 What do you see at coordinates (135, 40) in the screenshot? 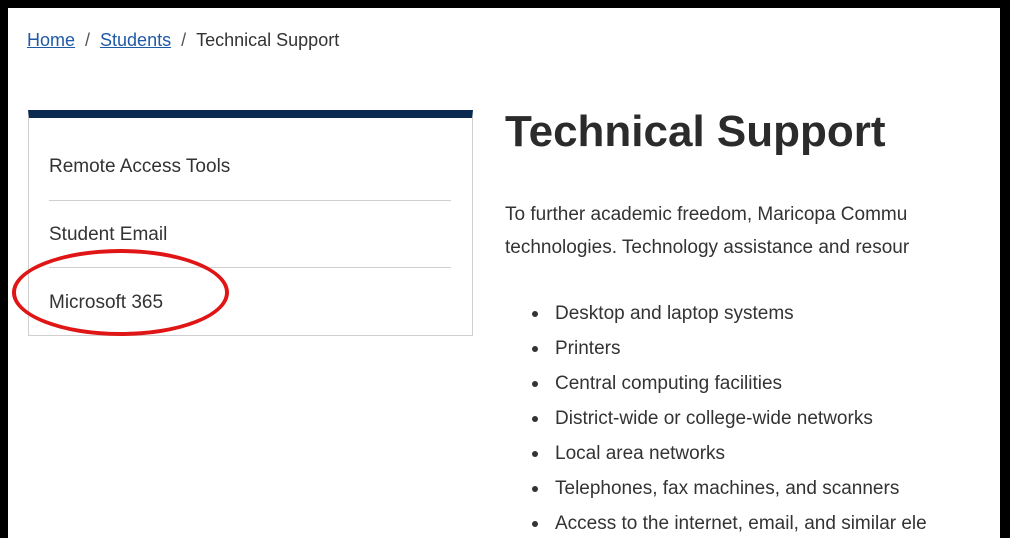
I see `breadcrumb-students-link: Students` at bounding box center [135, 40].